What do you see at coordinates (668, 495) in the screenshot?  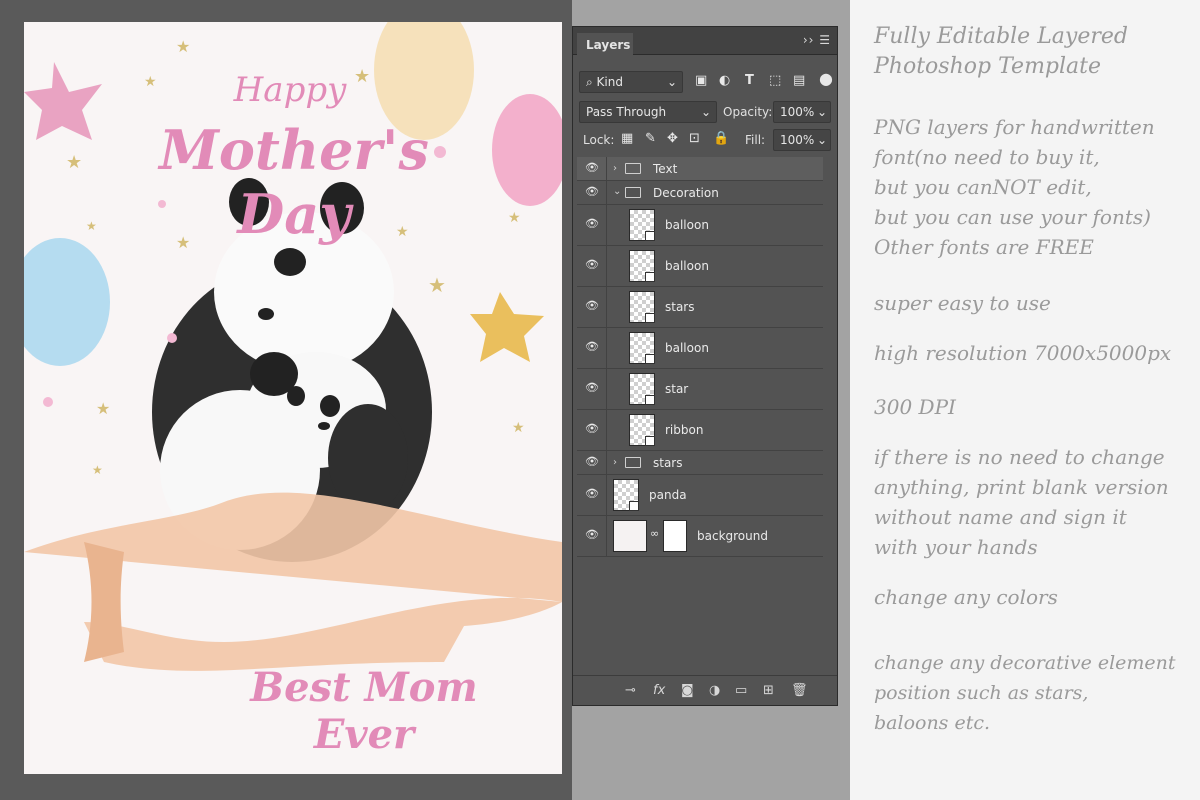 I see `layer-name: panda` at bounding box center [668, 495].